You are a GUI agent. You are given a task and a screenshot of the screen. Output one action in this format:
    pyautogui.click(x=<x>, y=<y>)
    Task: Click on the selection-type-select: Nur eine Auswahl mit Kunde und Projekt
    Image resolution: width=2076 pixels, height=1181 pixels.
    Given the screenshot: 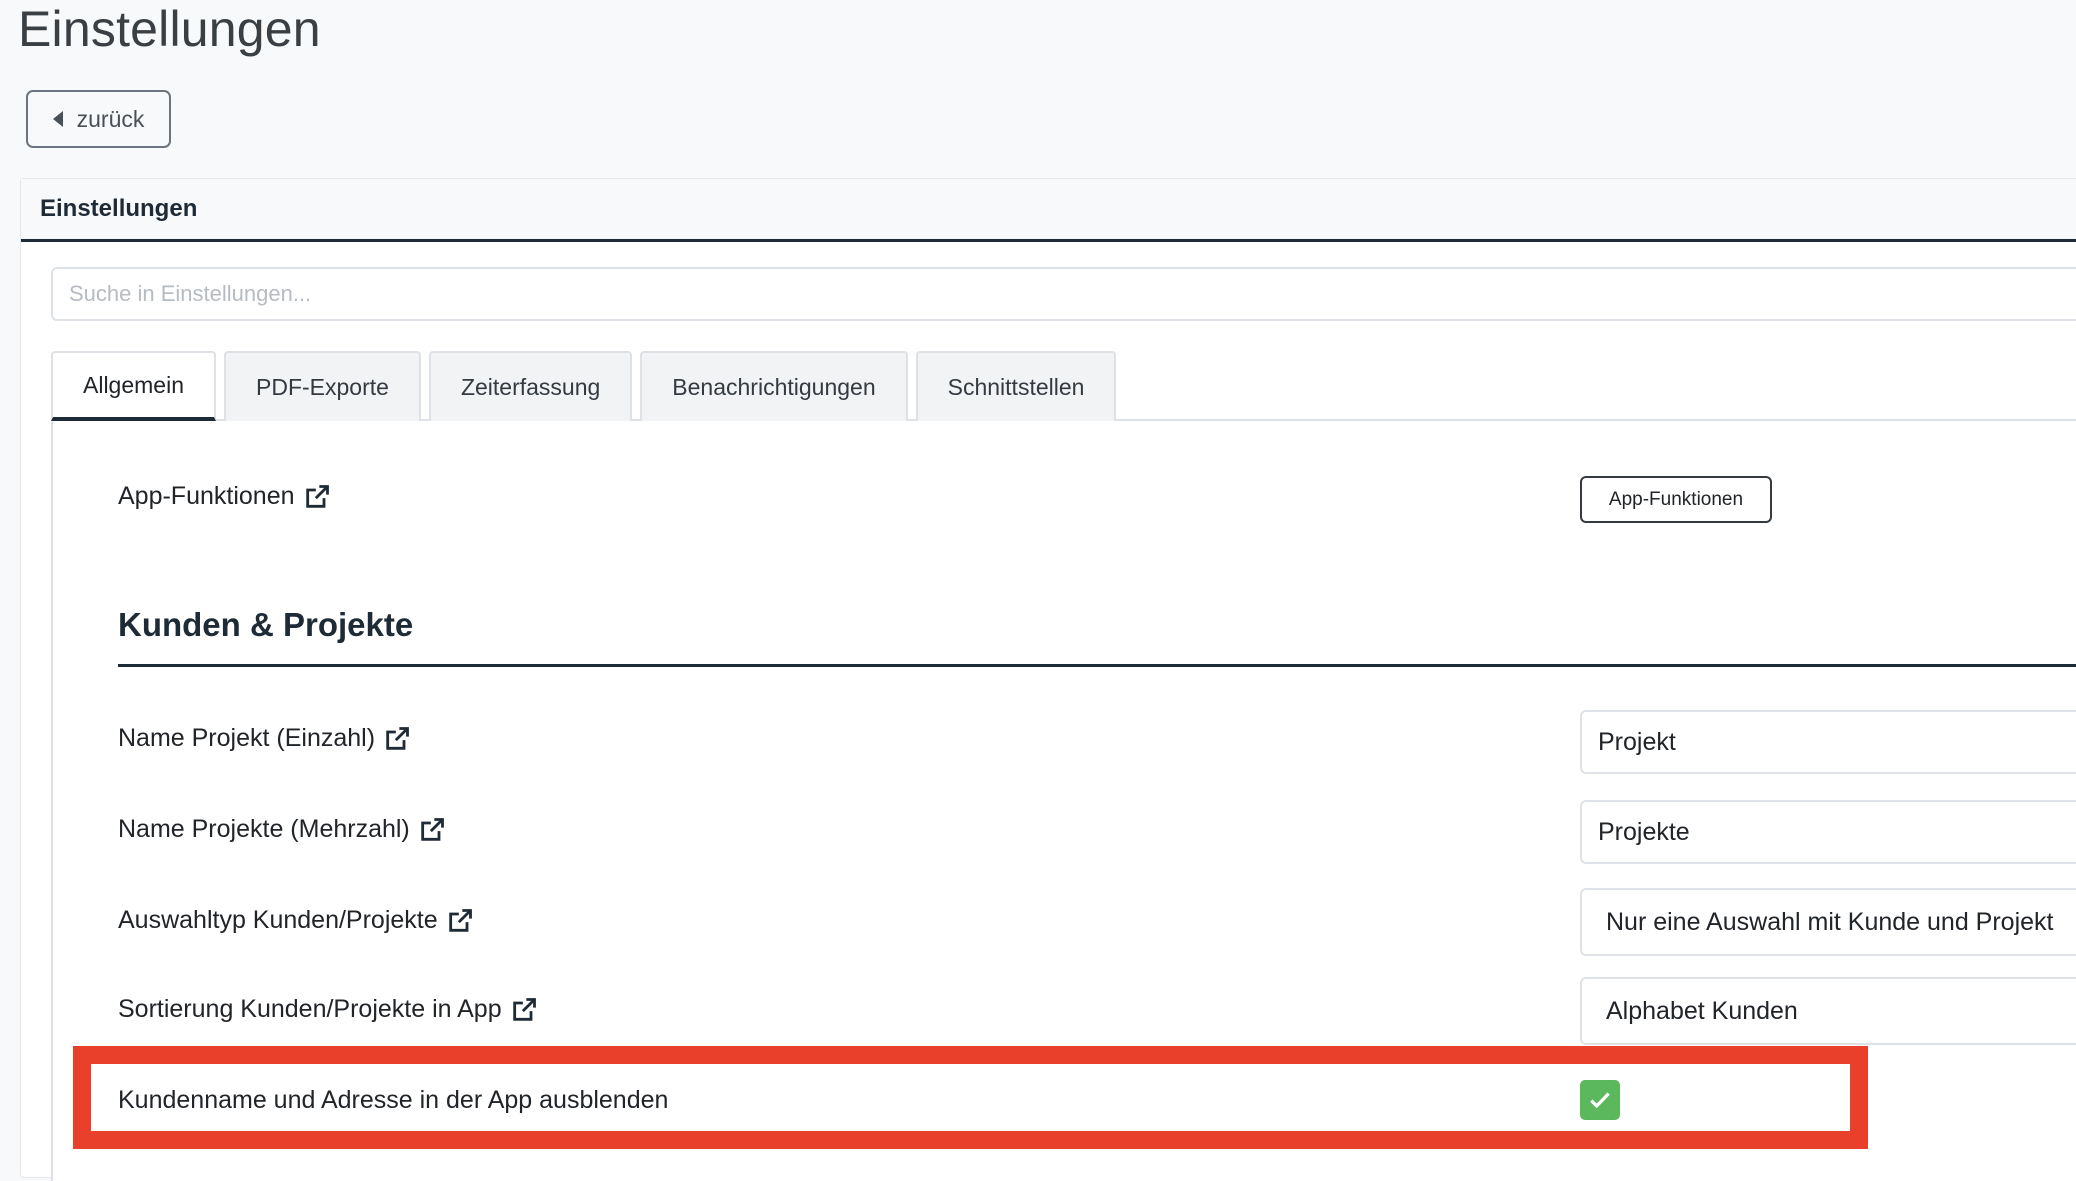 What is the action you would take?
    pyautogui.click(x=1828, y=922)
    